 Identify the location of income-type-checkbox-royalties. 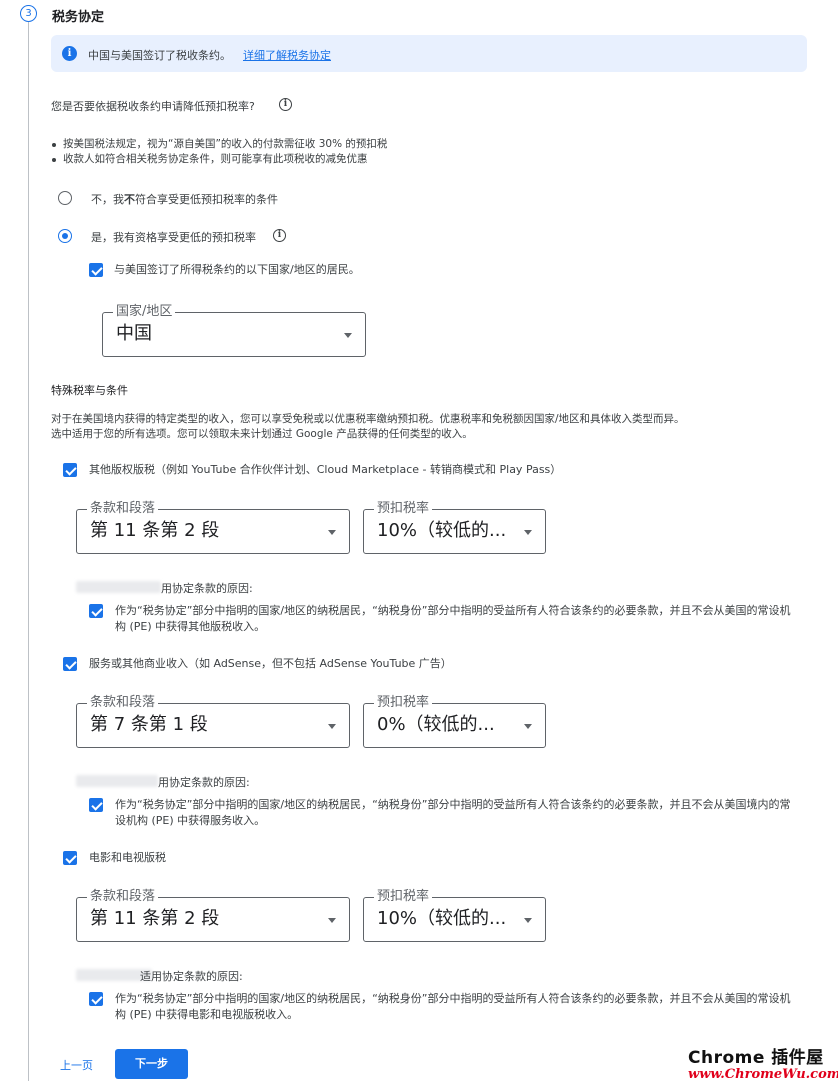
(70, 470).